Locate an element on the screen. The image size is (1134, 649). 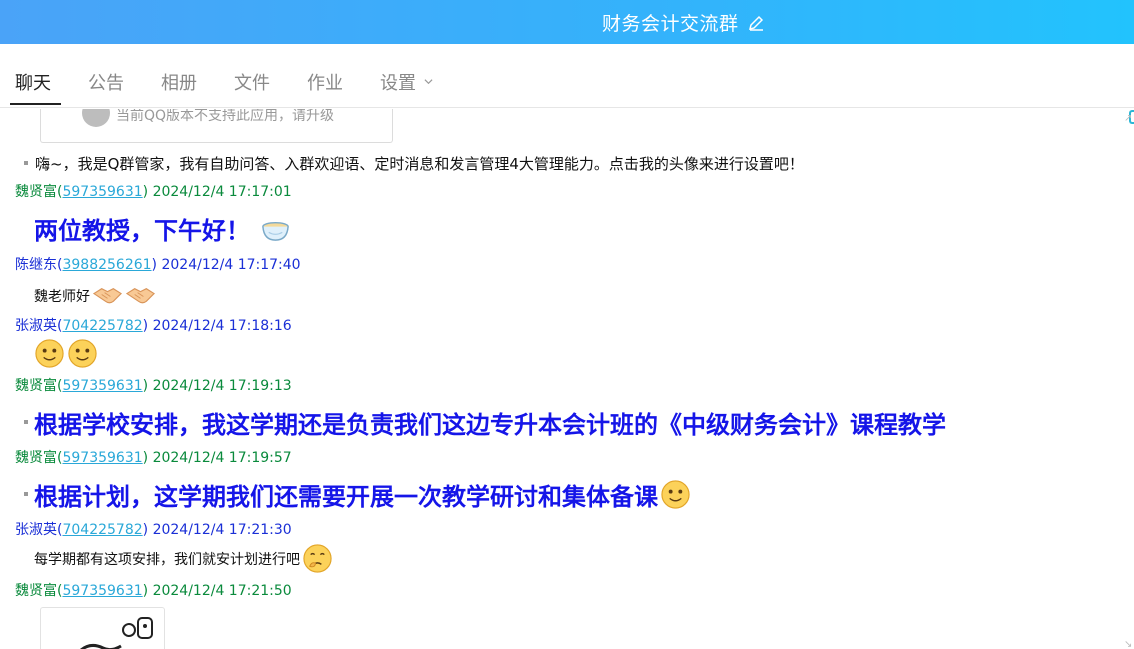
card-app-icon is located at coordinates (96, 118).